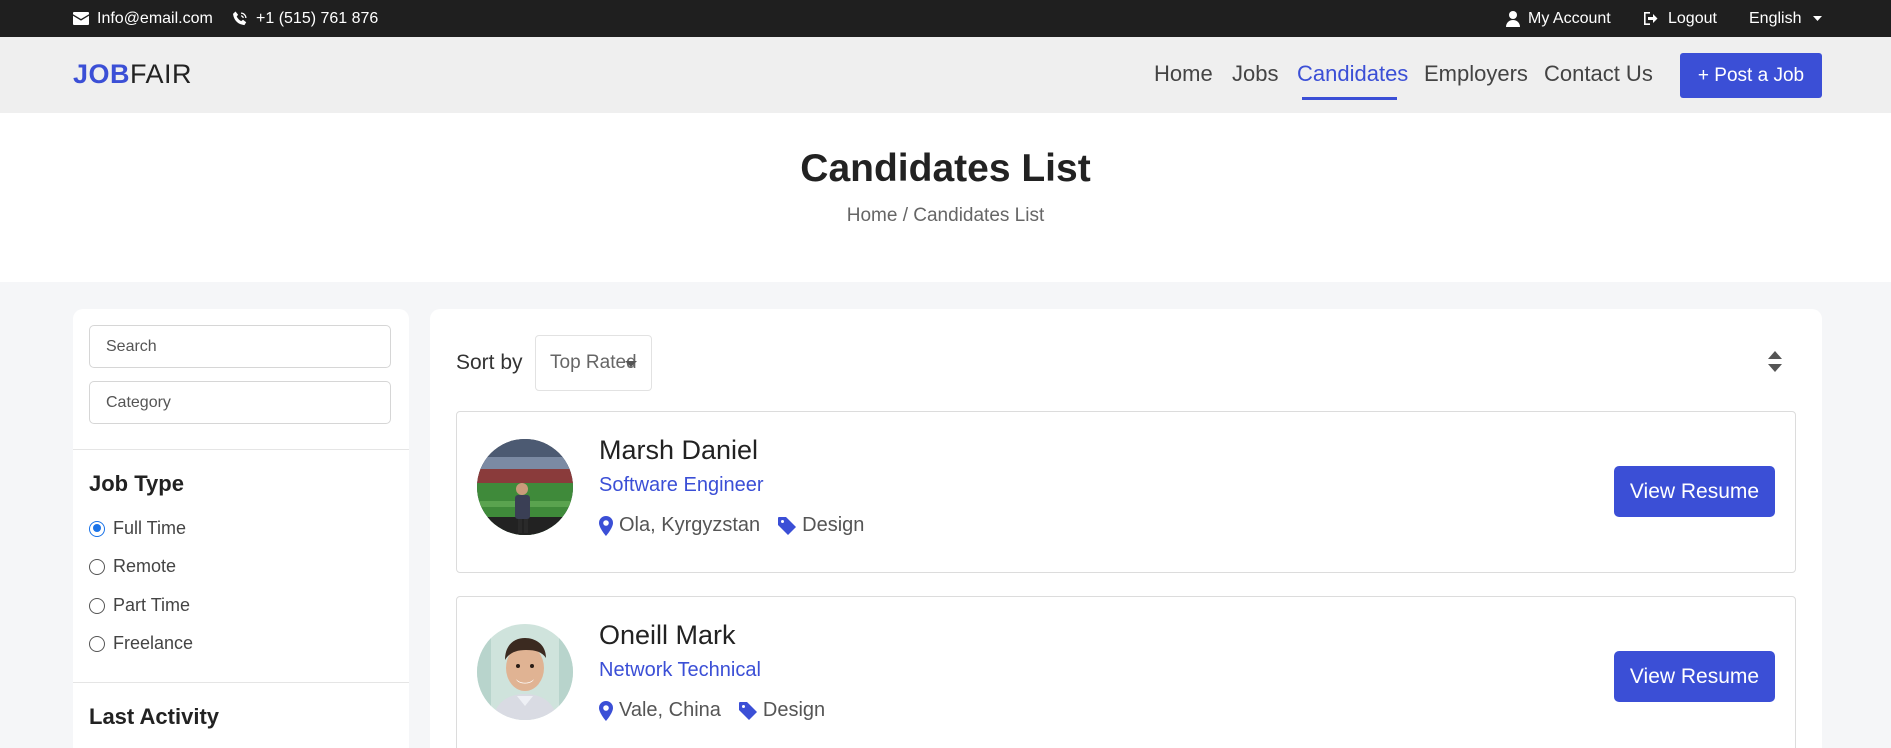 The image size is (1891, 748). I want to click on job-type-freelance: Freelance, so click(141, 643).